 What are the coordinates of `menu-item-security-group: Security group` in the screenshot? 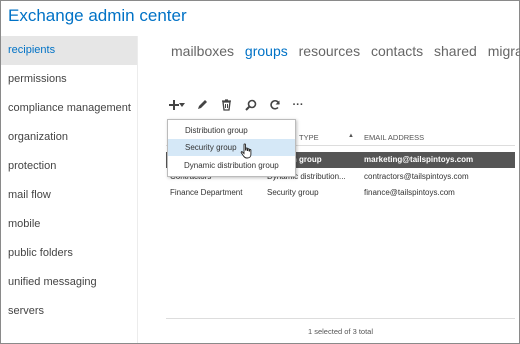 It's located at (231, 147).